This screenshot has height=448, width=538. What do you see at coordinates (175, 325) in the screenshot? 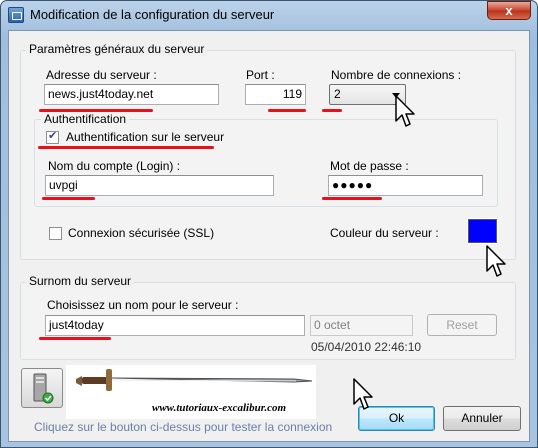
I see `nickname-input: just4today` at bounding box center [175, 325].